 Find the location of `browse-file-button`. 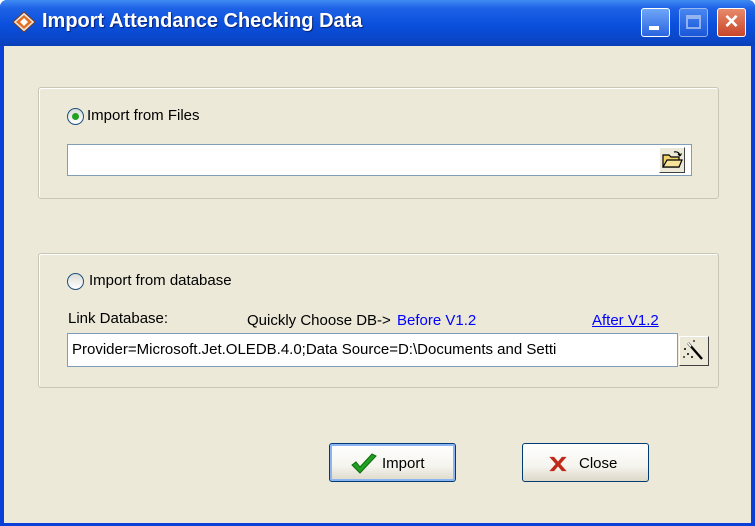

browse-file-button is located at coordinates (672, 160).